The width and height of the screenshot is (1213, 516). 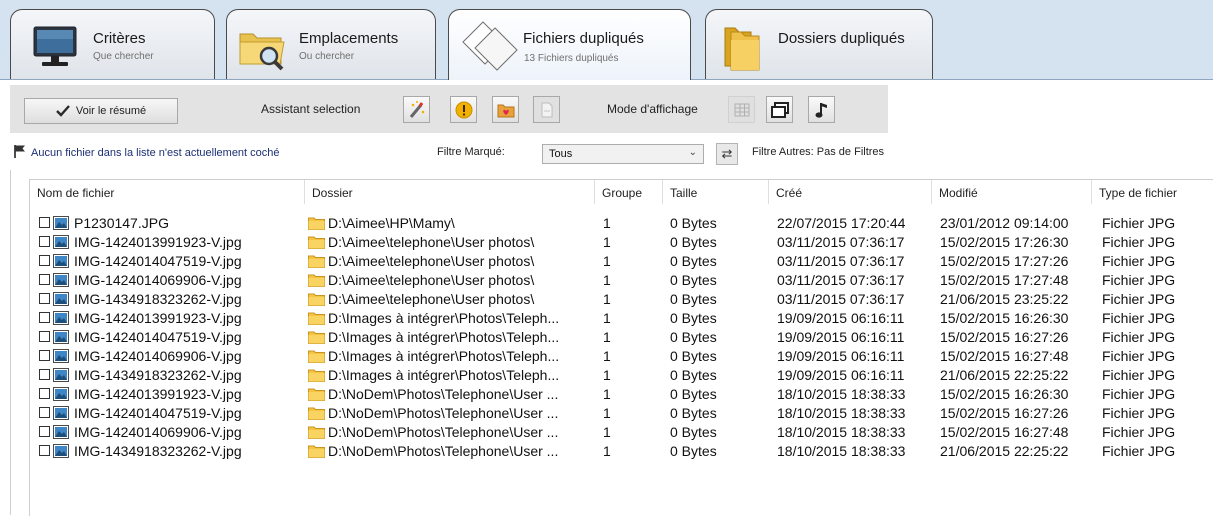 What do you see at coordinates (55, 46) in the screenshot?
I see `monitor-icon` at bounding box center [55, 46].